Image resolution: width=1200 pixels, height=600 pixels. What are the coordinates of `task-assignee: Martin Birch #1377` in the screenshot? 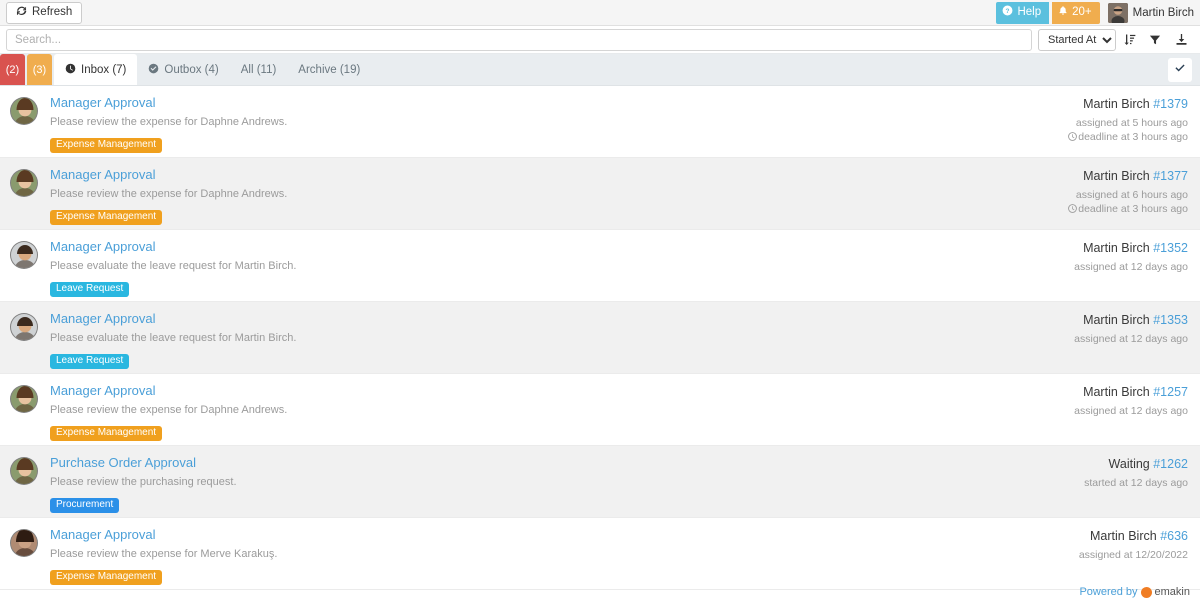 It's located at (1128, 176).